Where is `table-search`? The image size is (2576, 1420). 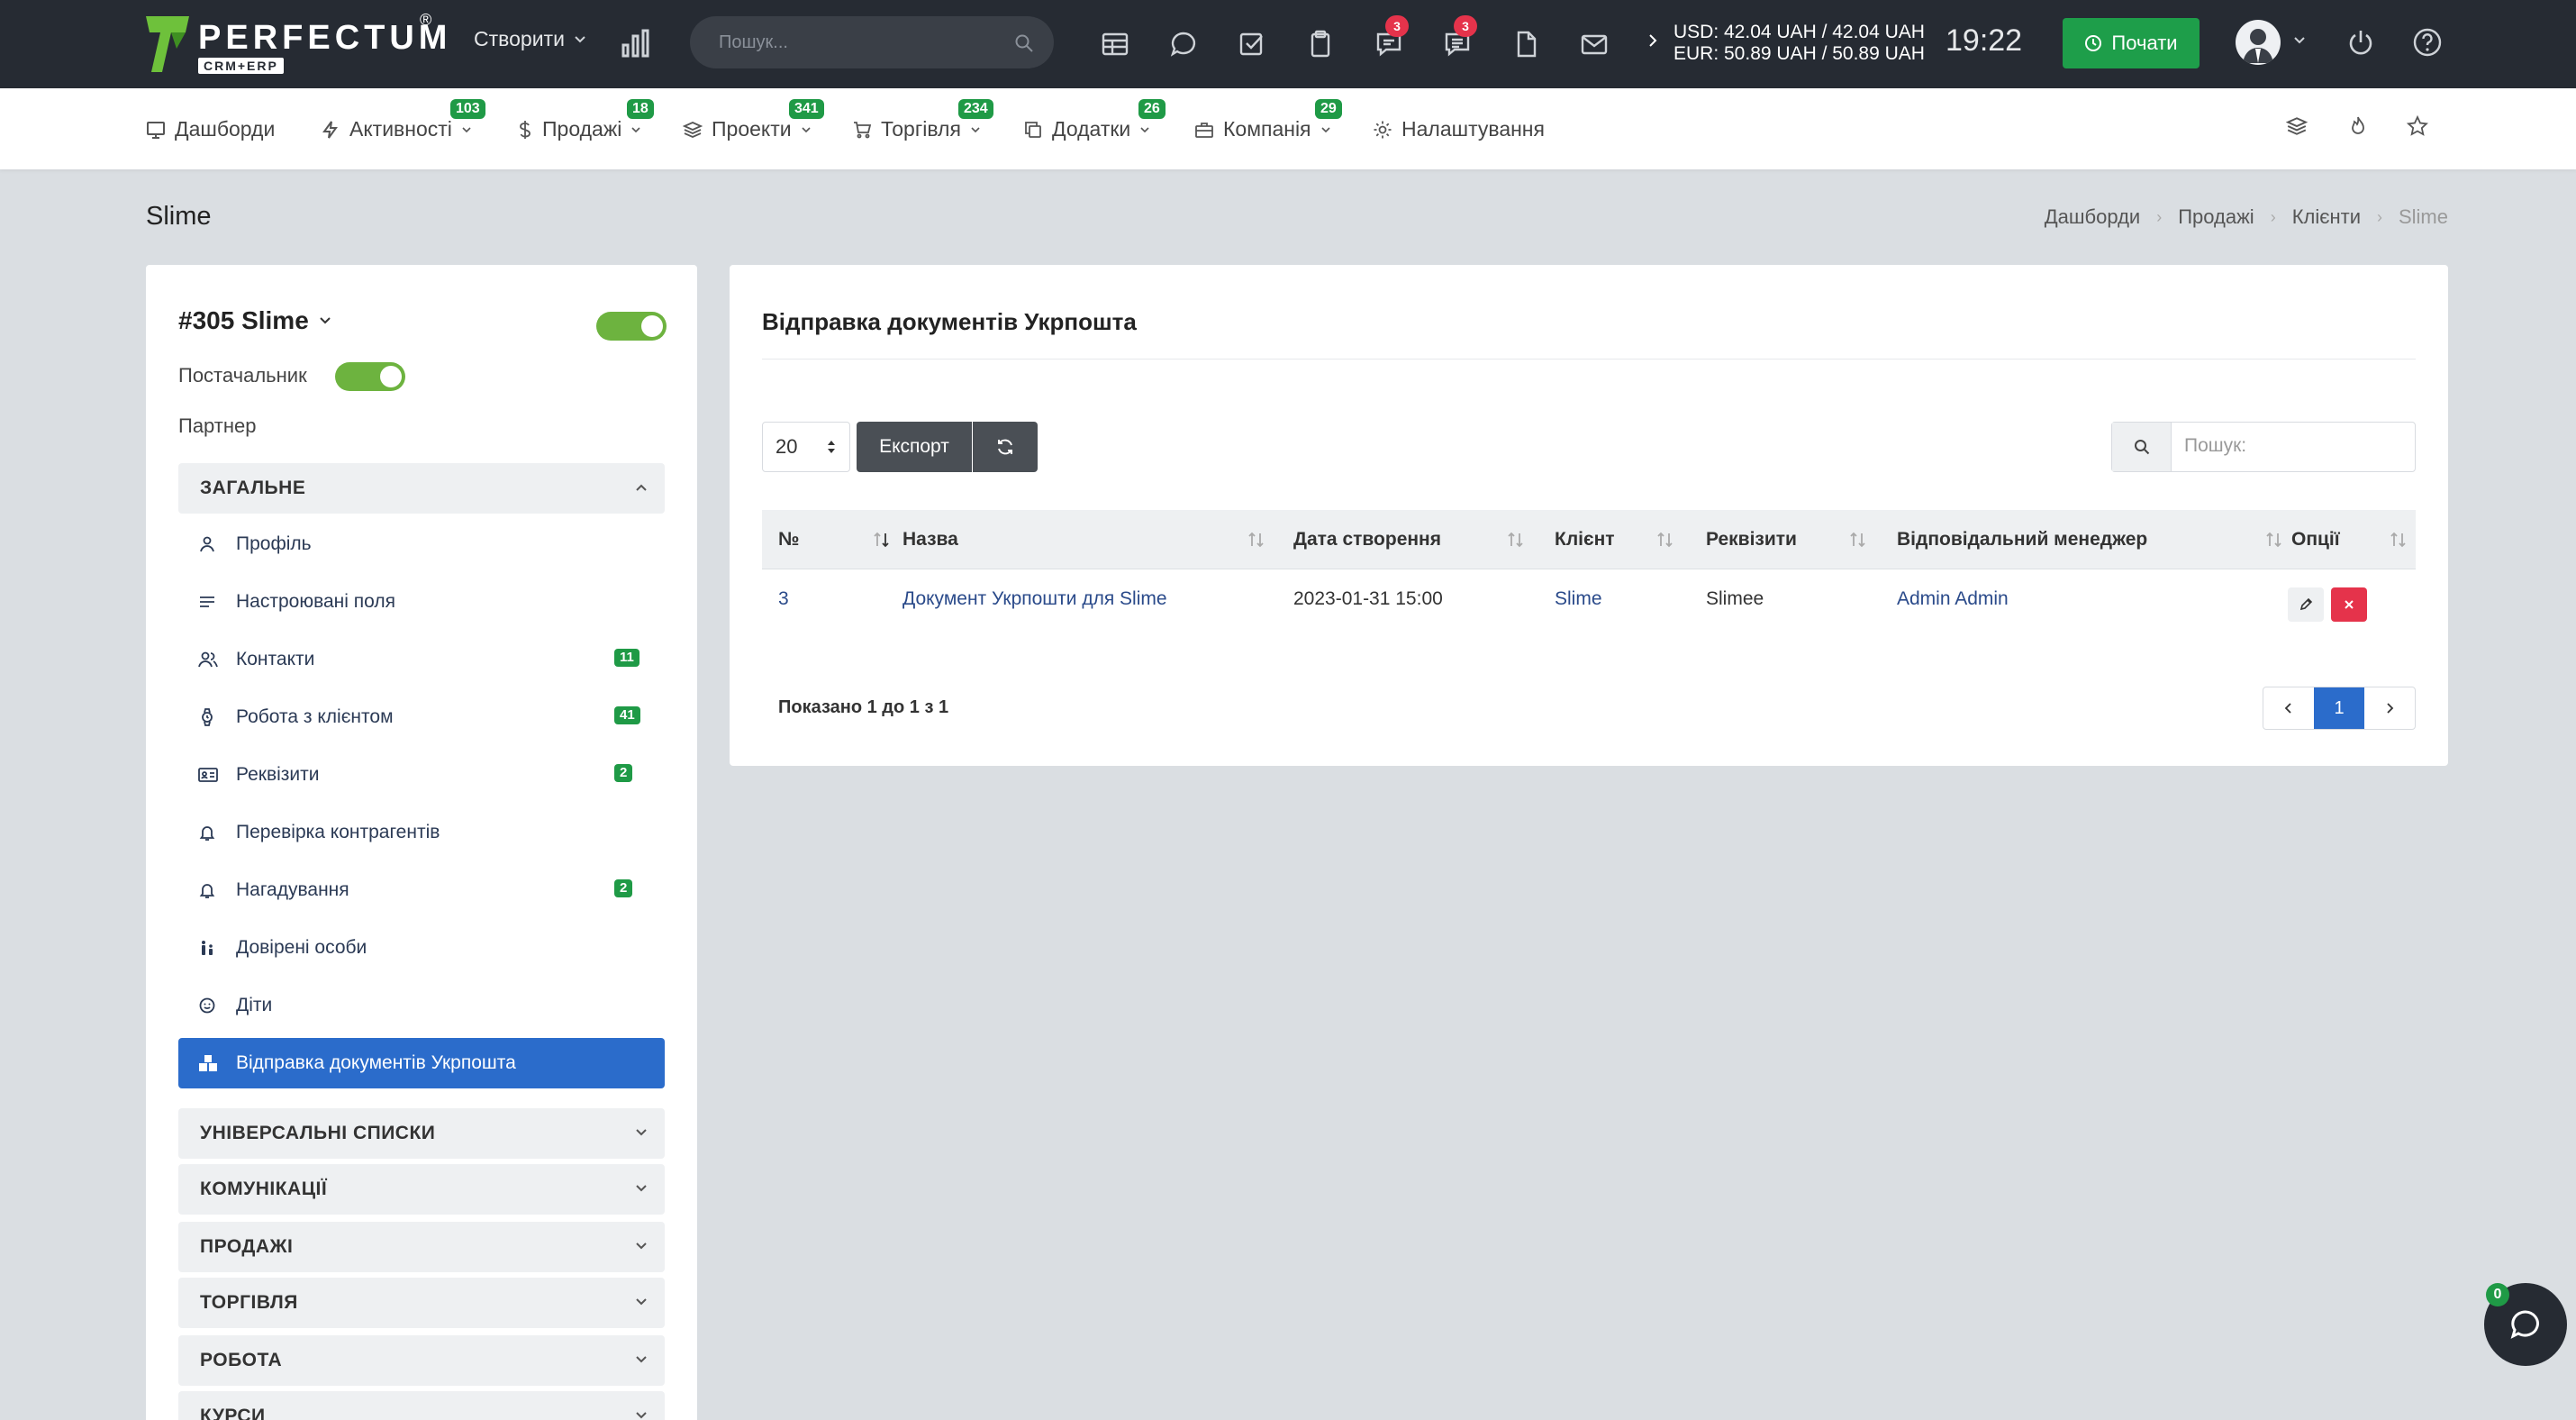
table-search is located at coordinates (2263, 447).